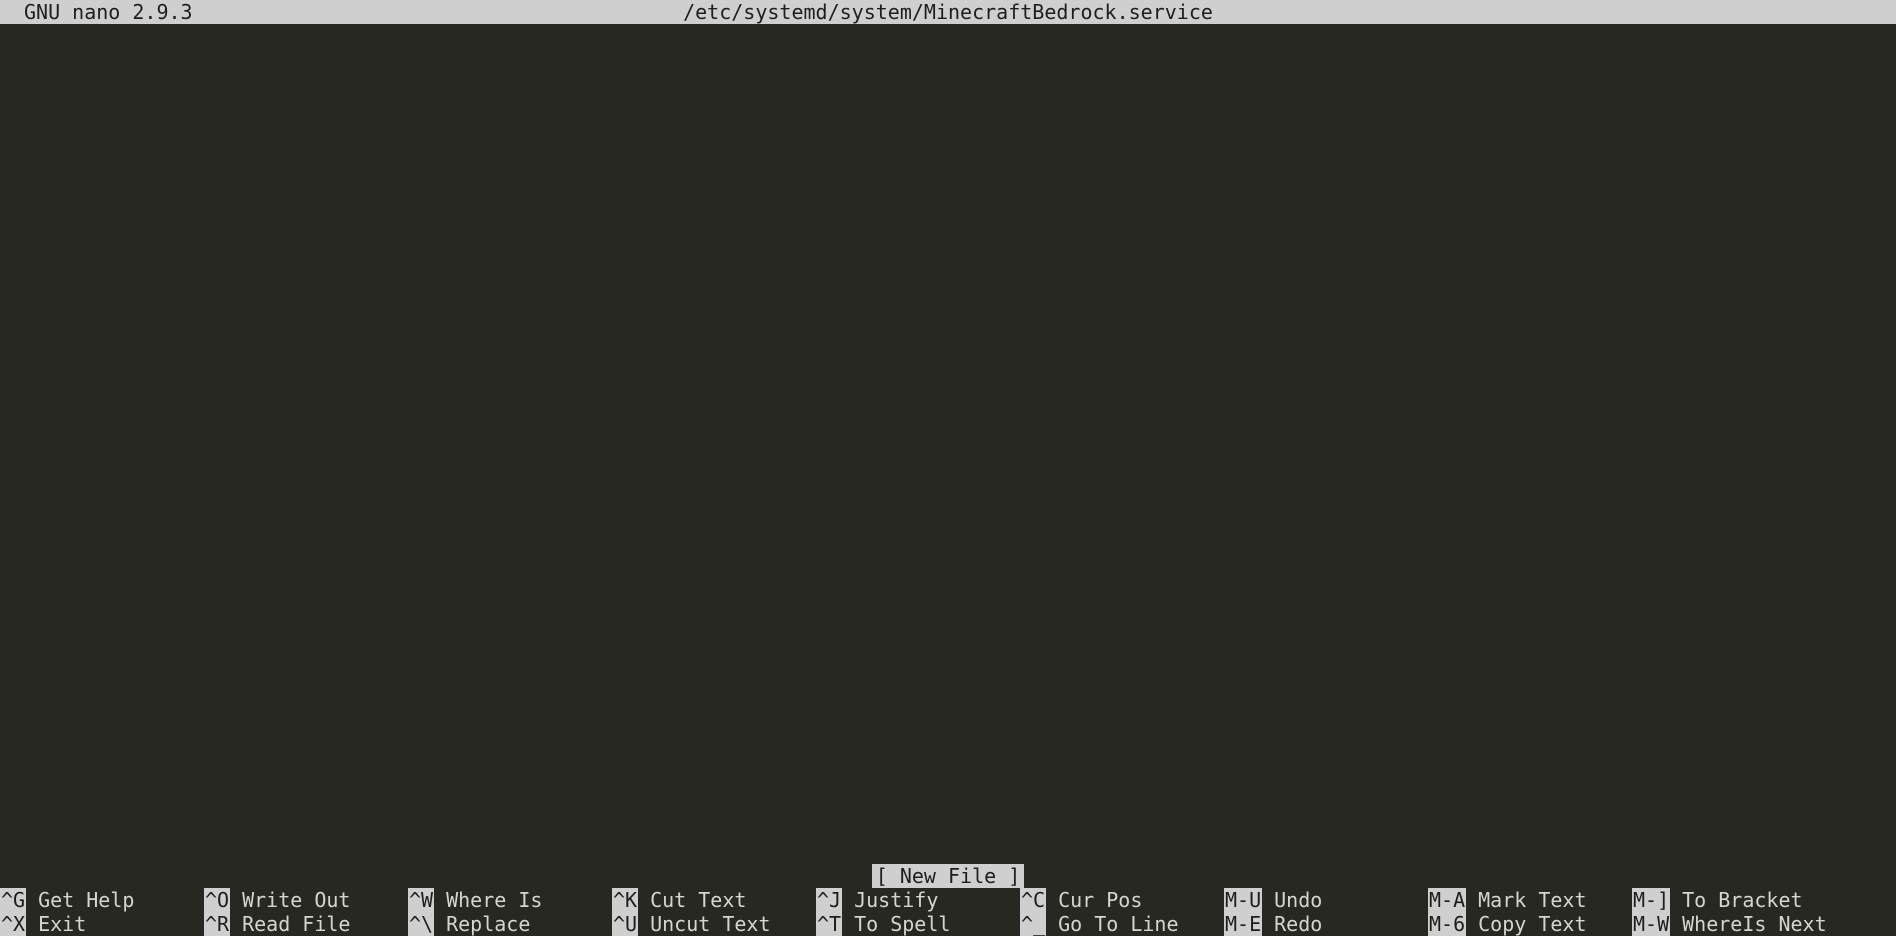 Image resolution: width=1896 pixels, height=936 pixels. I want to click on shortcut-key: ^J, so click(829, 900).